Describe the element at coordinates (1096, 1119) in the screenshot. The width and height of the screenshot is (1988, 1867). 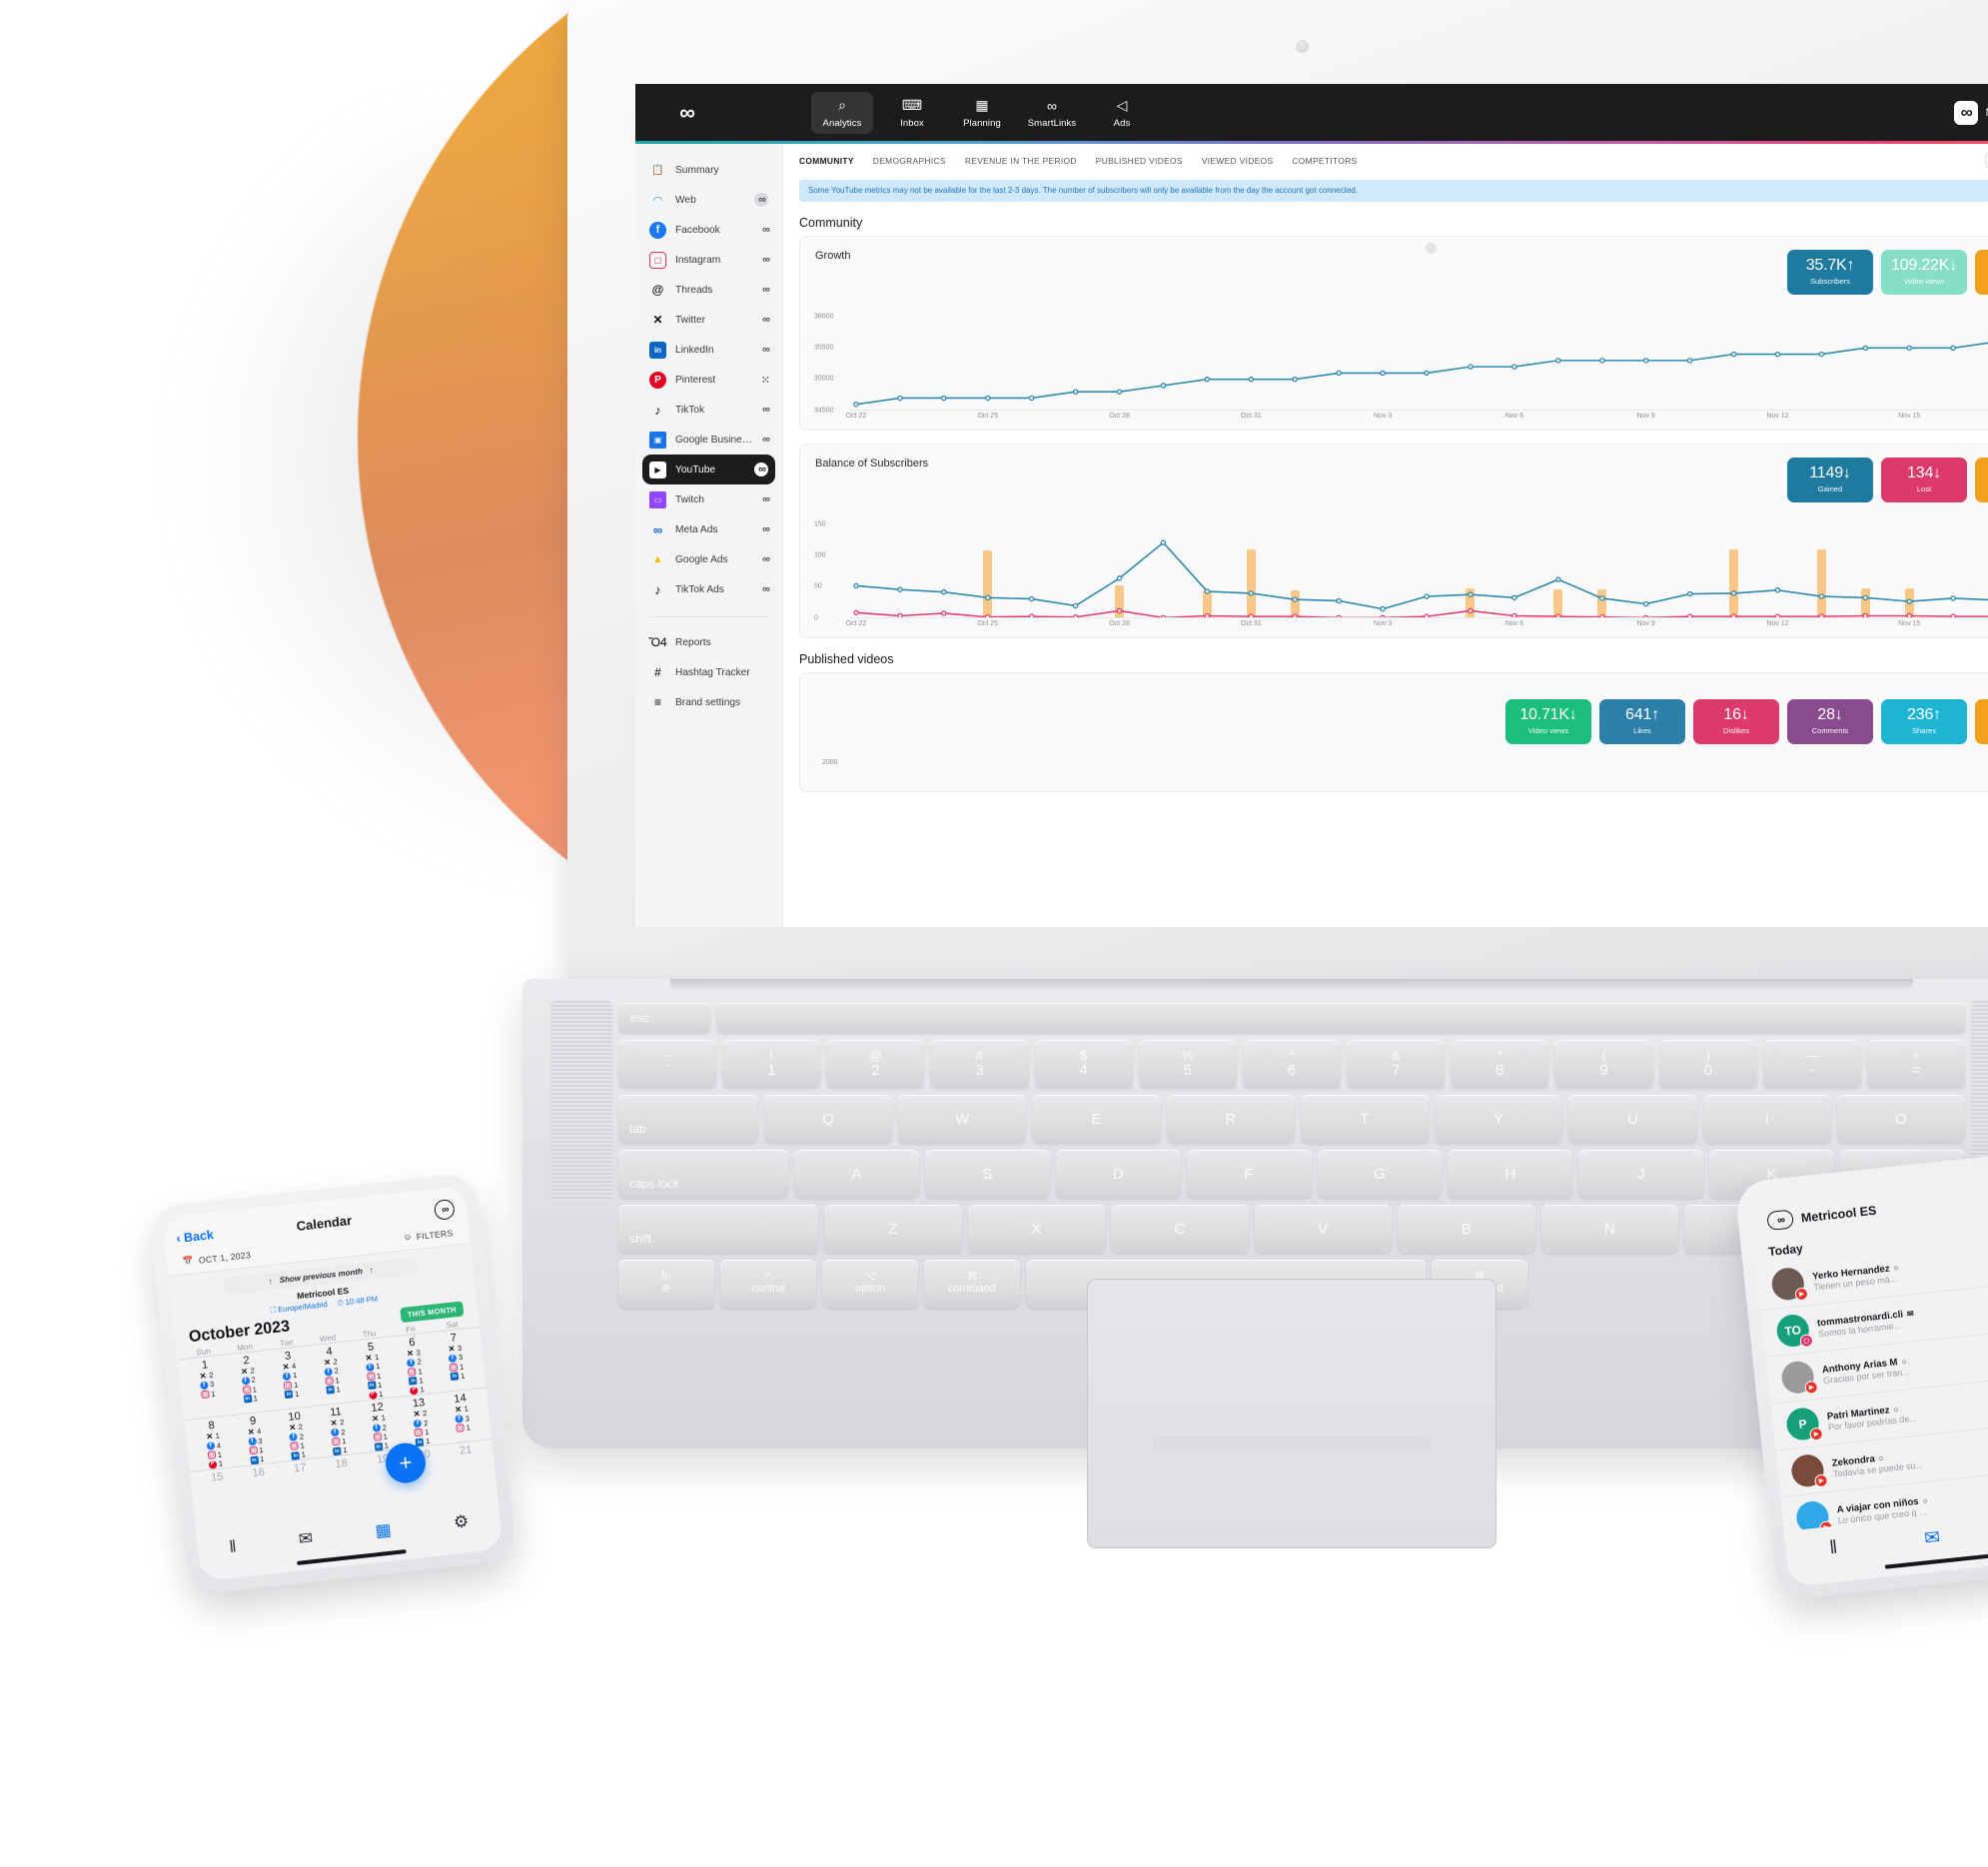
I see `key-E: E` at that location.